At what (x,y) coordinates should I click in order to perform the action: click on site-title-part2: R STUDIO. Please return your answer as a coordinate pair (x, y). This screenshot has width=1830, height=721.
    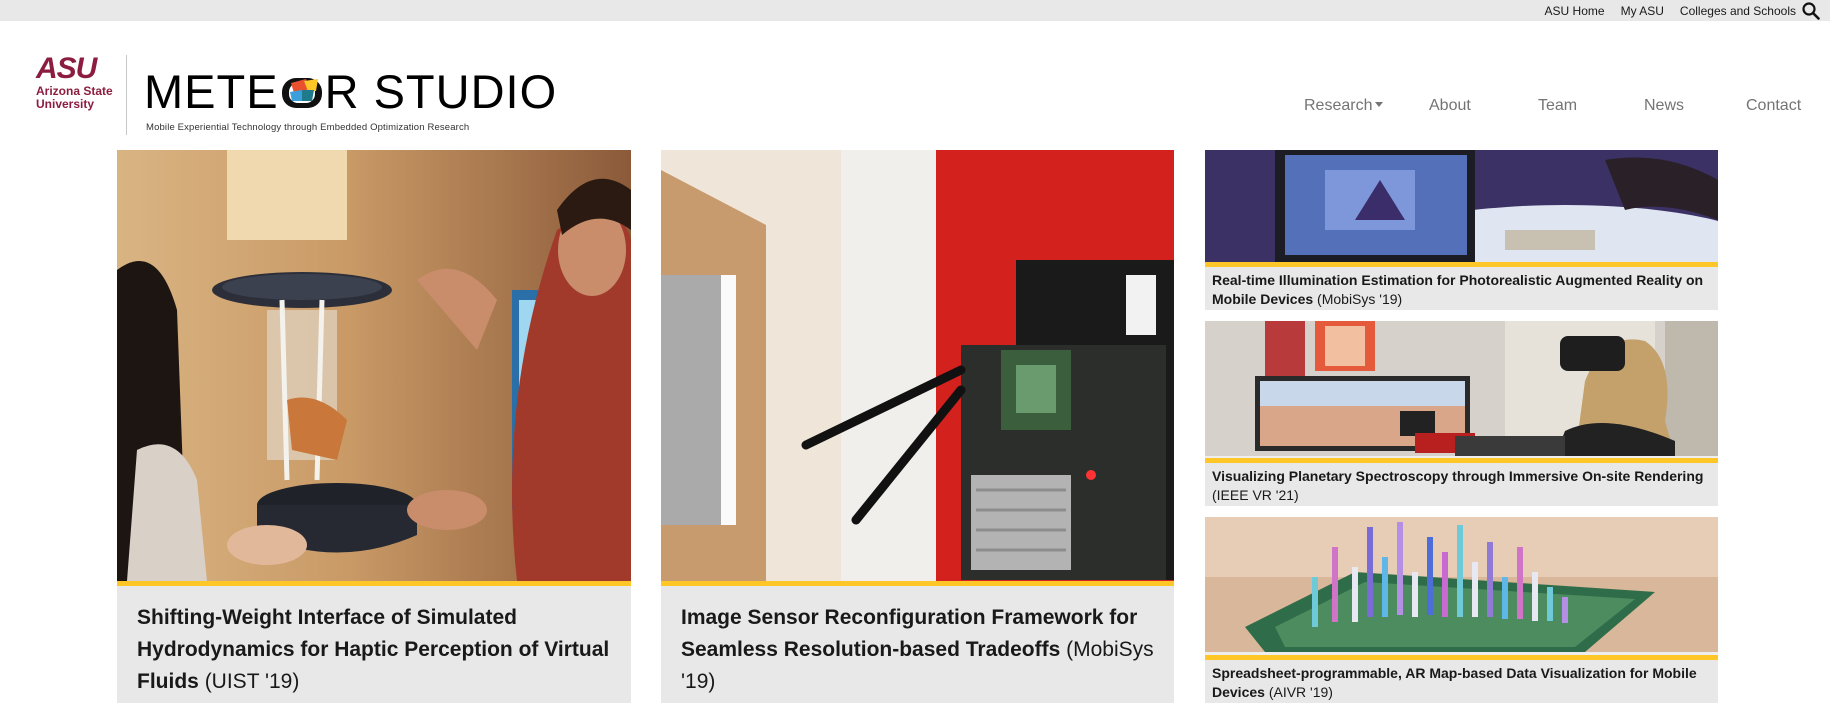
    Looking at the image, I should click on (441, 91).